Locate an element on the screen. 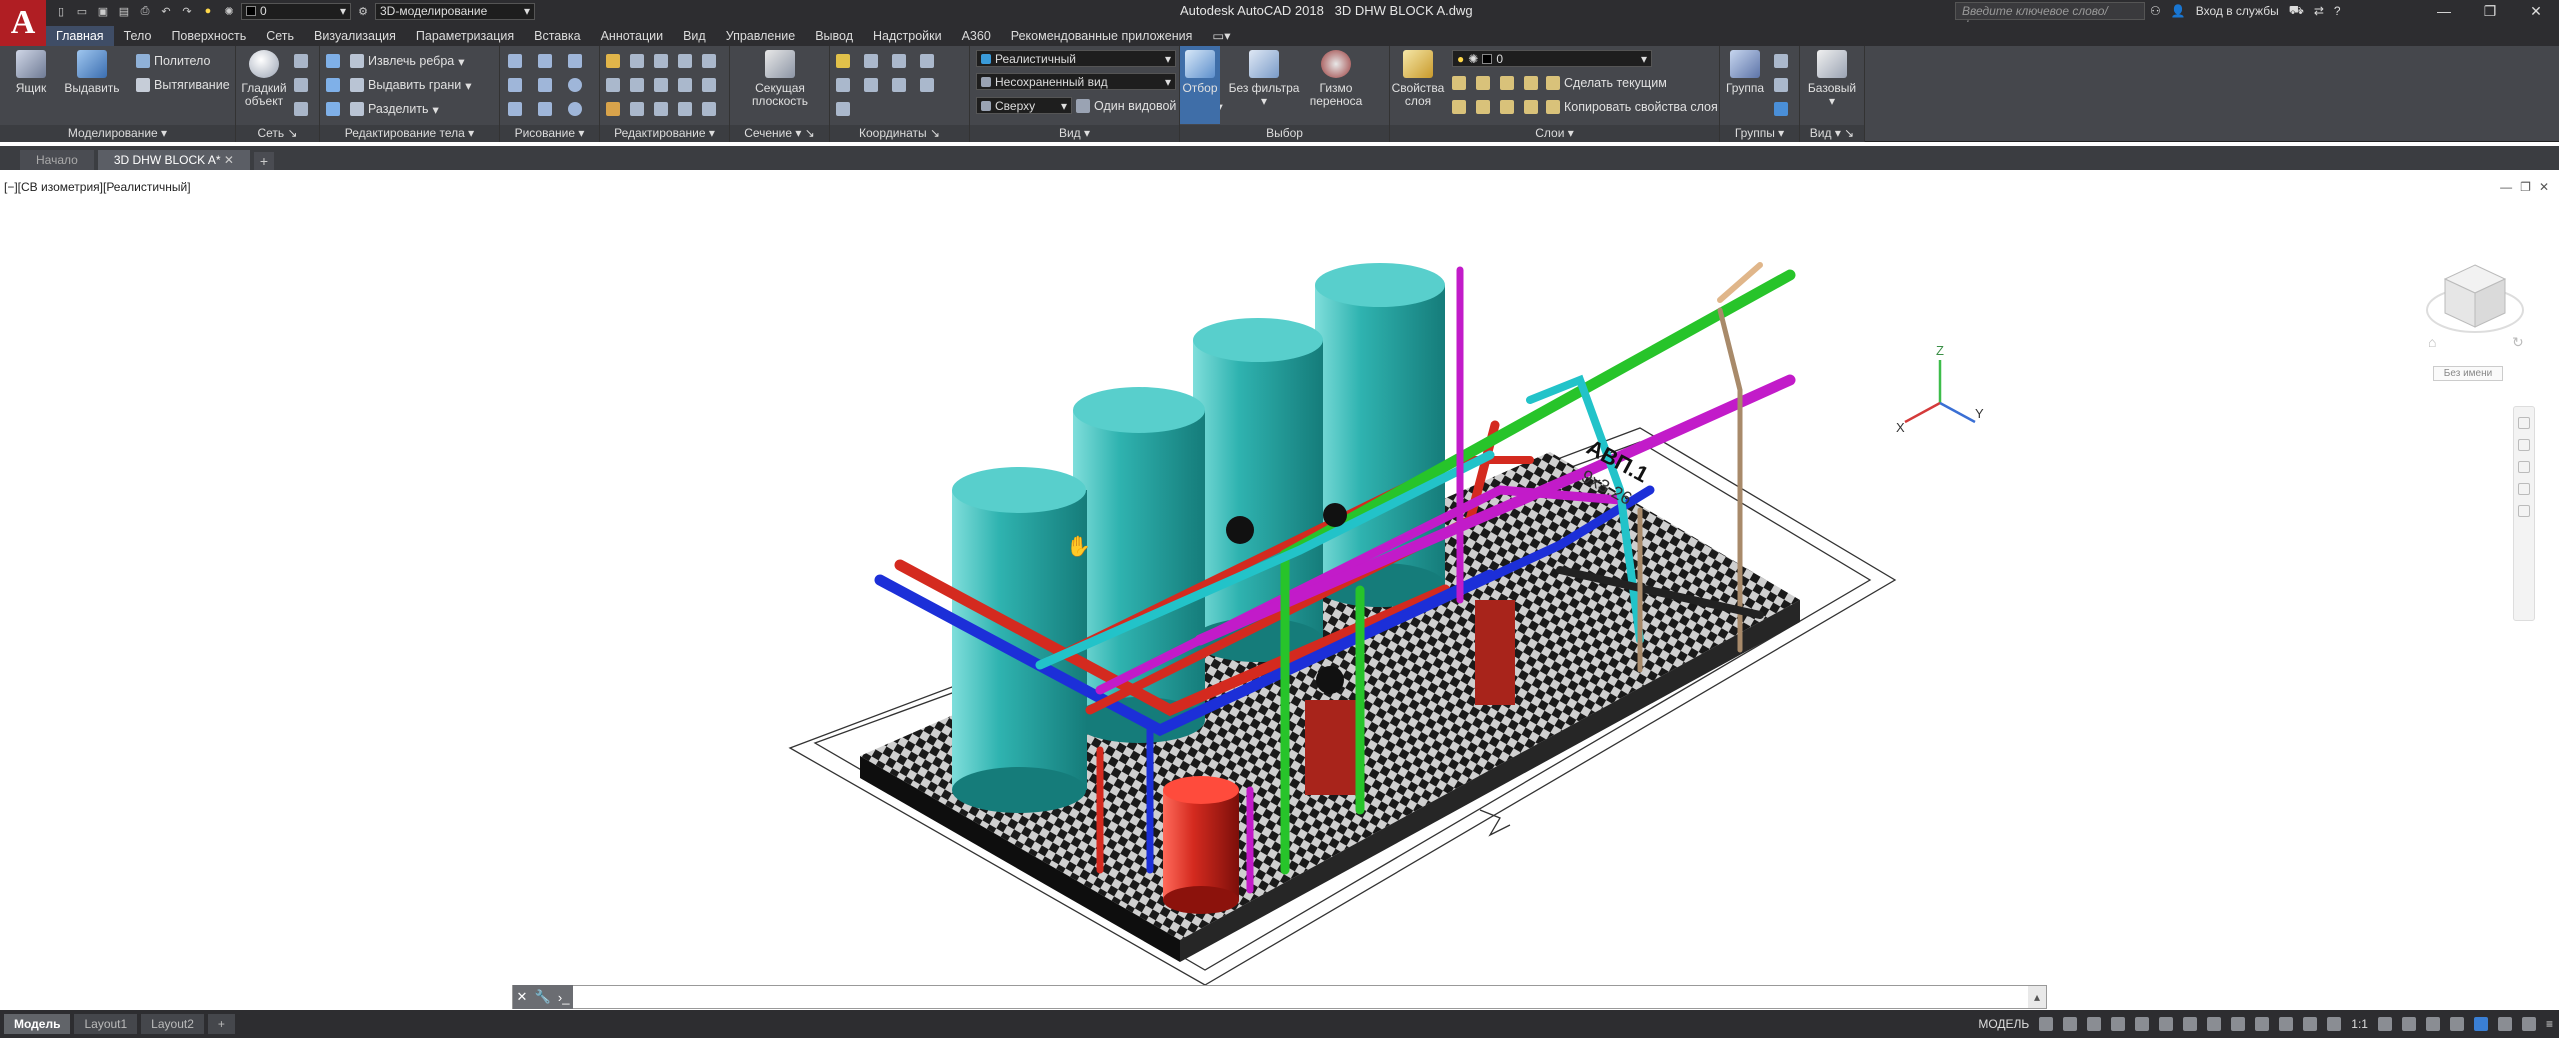 The height and width of the screenshot is (1038, 2559). intersect-icon is located at coordinates (333, 109).